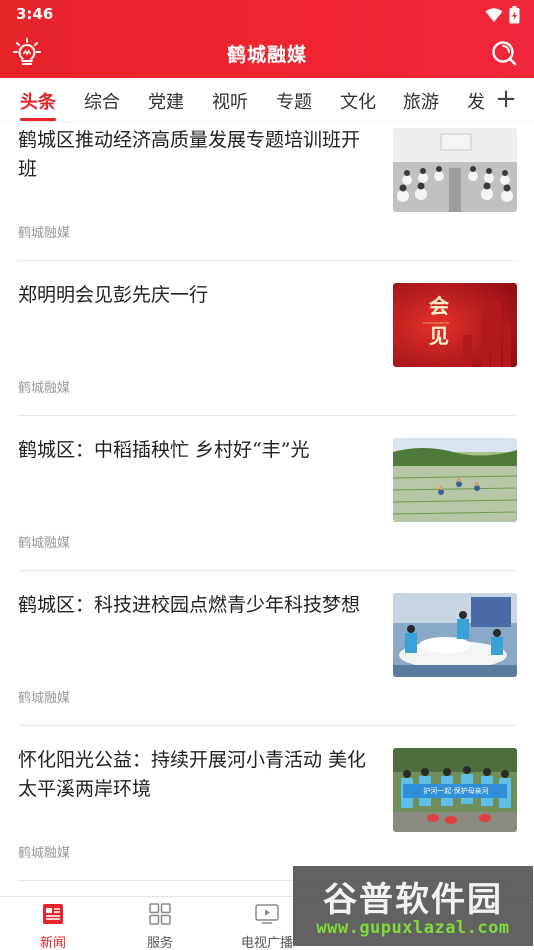 The image size is (534, 950). I want to click on tab-tourism: 旅游, so click(421, 101).